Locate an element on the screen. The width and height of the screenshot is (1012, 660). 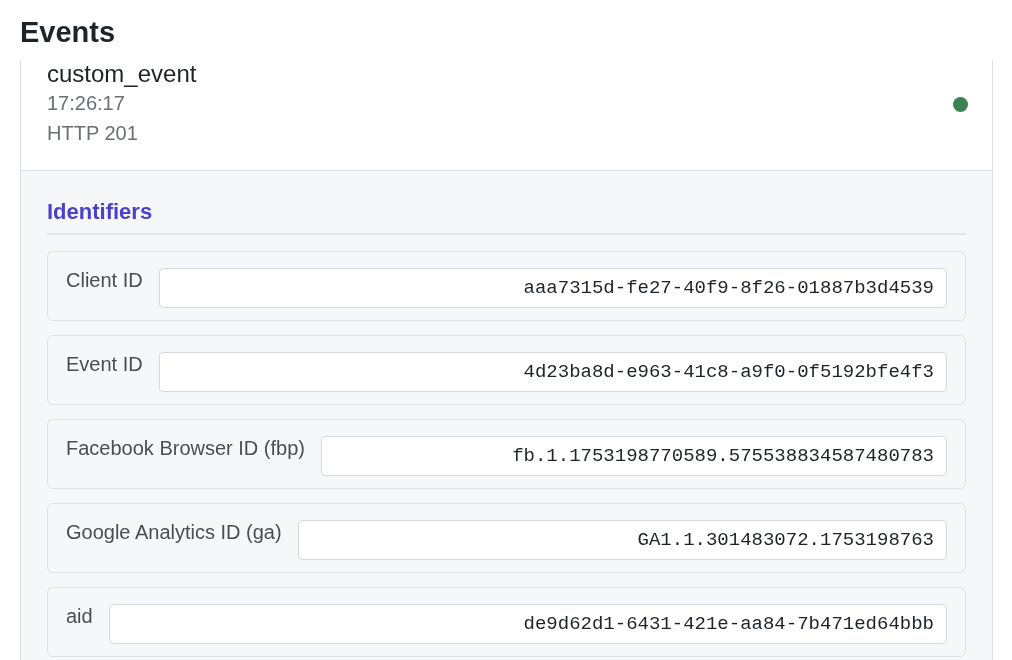
field-label: Client ID is located at coordinates (104, 280).